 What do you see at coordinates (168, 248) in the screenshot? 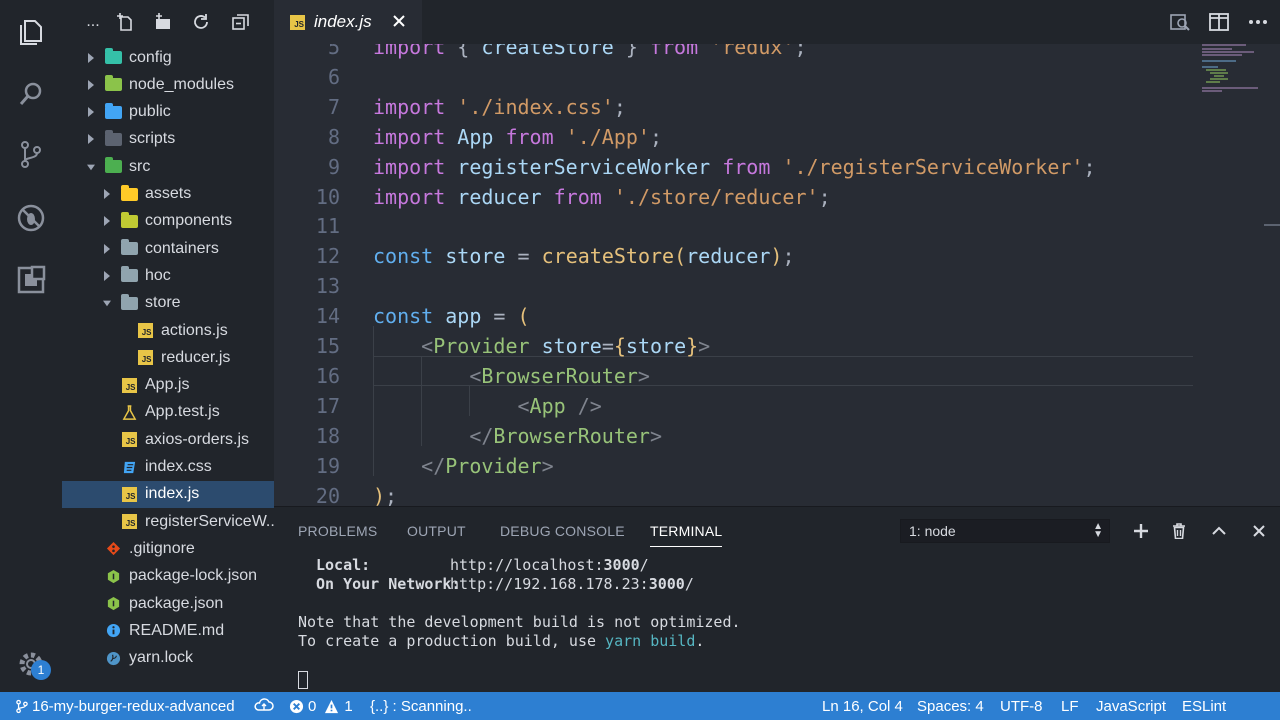
I see `tree-folder-containers: containers` at bounding box center [168, 248].